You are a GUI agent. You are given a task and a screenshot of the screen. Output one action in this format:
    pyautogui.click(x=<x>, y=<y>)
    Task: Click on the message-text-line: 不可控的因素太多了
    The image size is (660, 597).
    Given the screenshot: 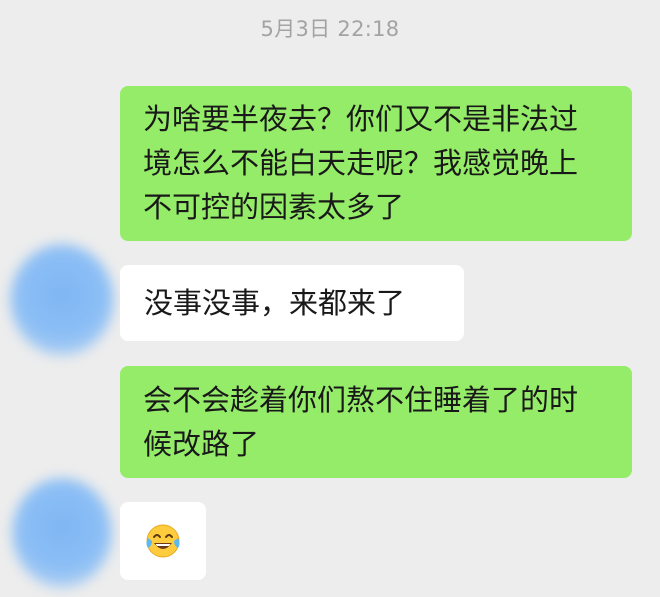 What is the action you would take?
    pyautogui.click(x=274, y=207)
    